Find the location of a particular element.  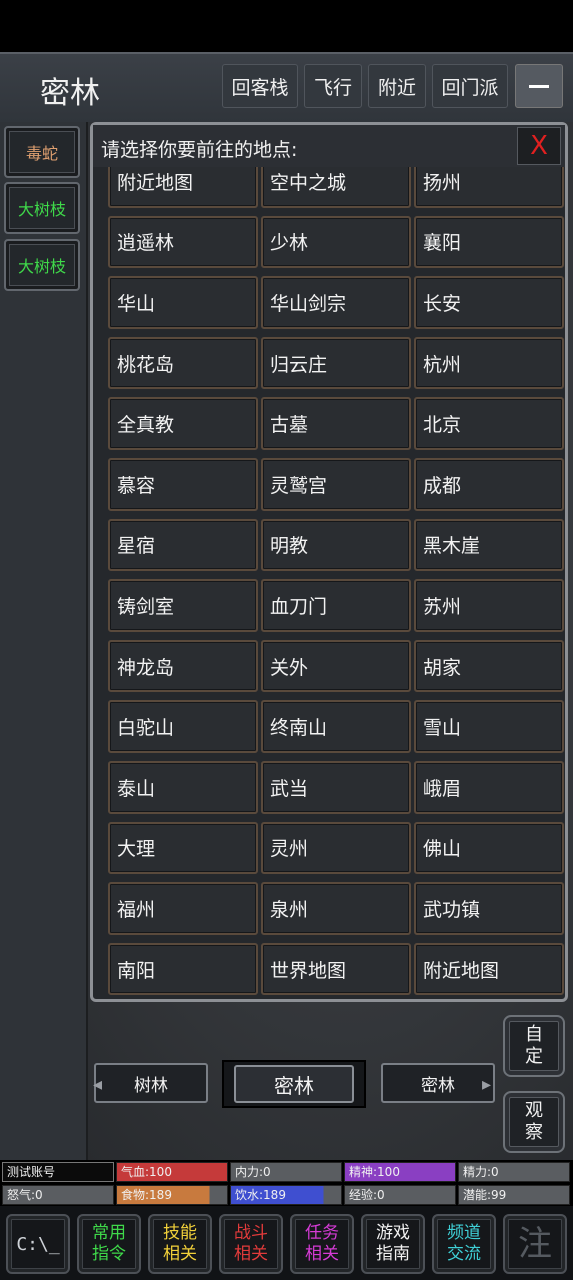

destination-button: 血刀门 is located at coordinates (336, 605).